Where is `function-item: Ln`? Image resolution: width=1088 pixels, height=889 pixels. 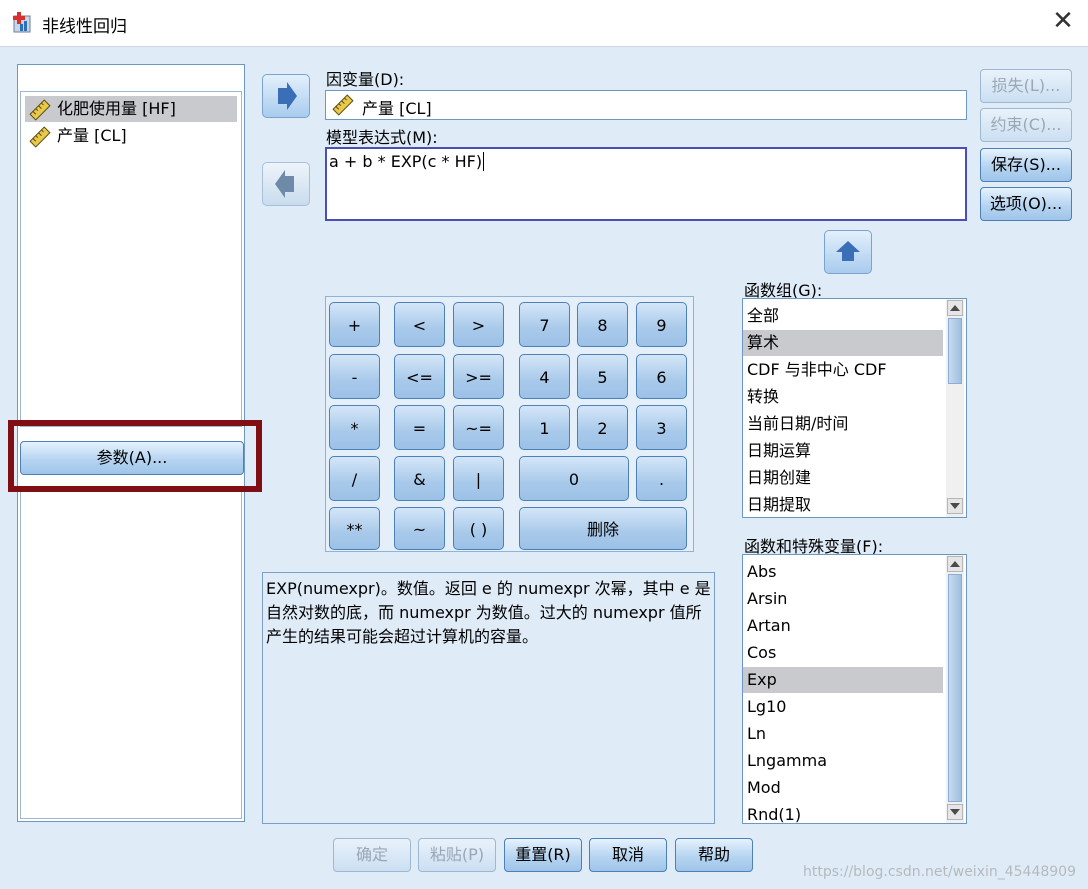
function-item: Ln is located at coordinates (843, 734).